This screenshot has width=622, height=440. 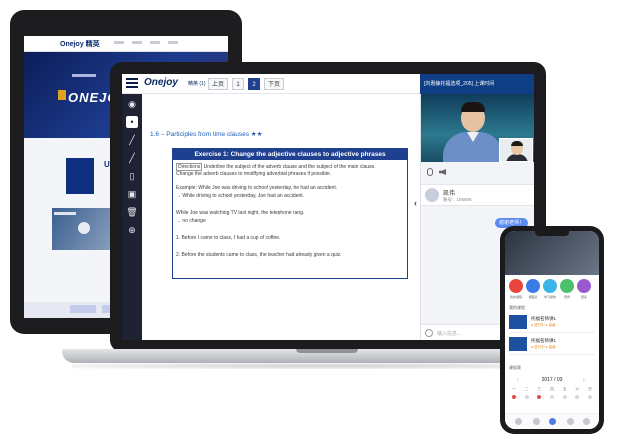 What do you see at coordinates (544, 318) in the screenshot?
I see `course-title: 托福名师讲1` at bounding box center [544, 318].